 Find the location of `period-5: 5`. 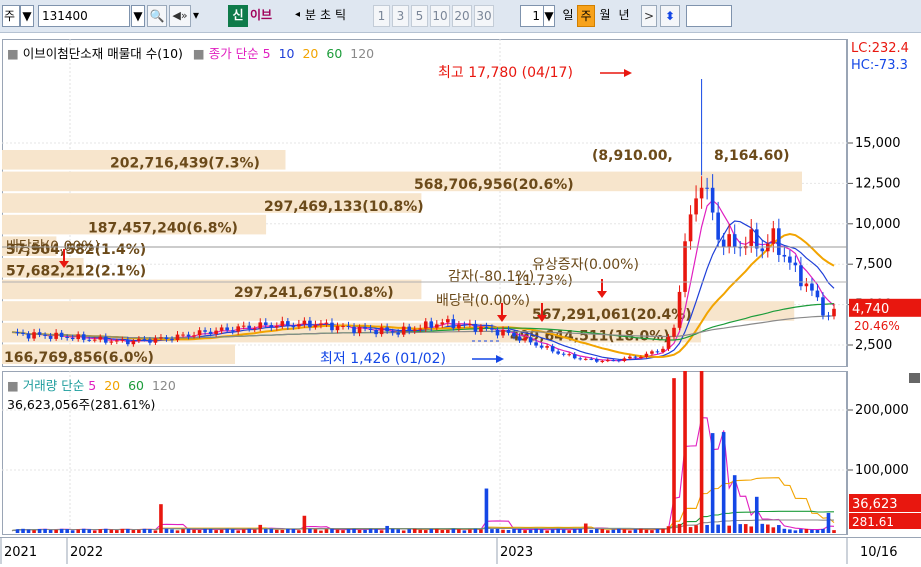

period-5: 5 is located at coordinates (419, 16).